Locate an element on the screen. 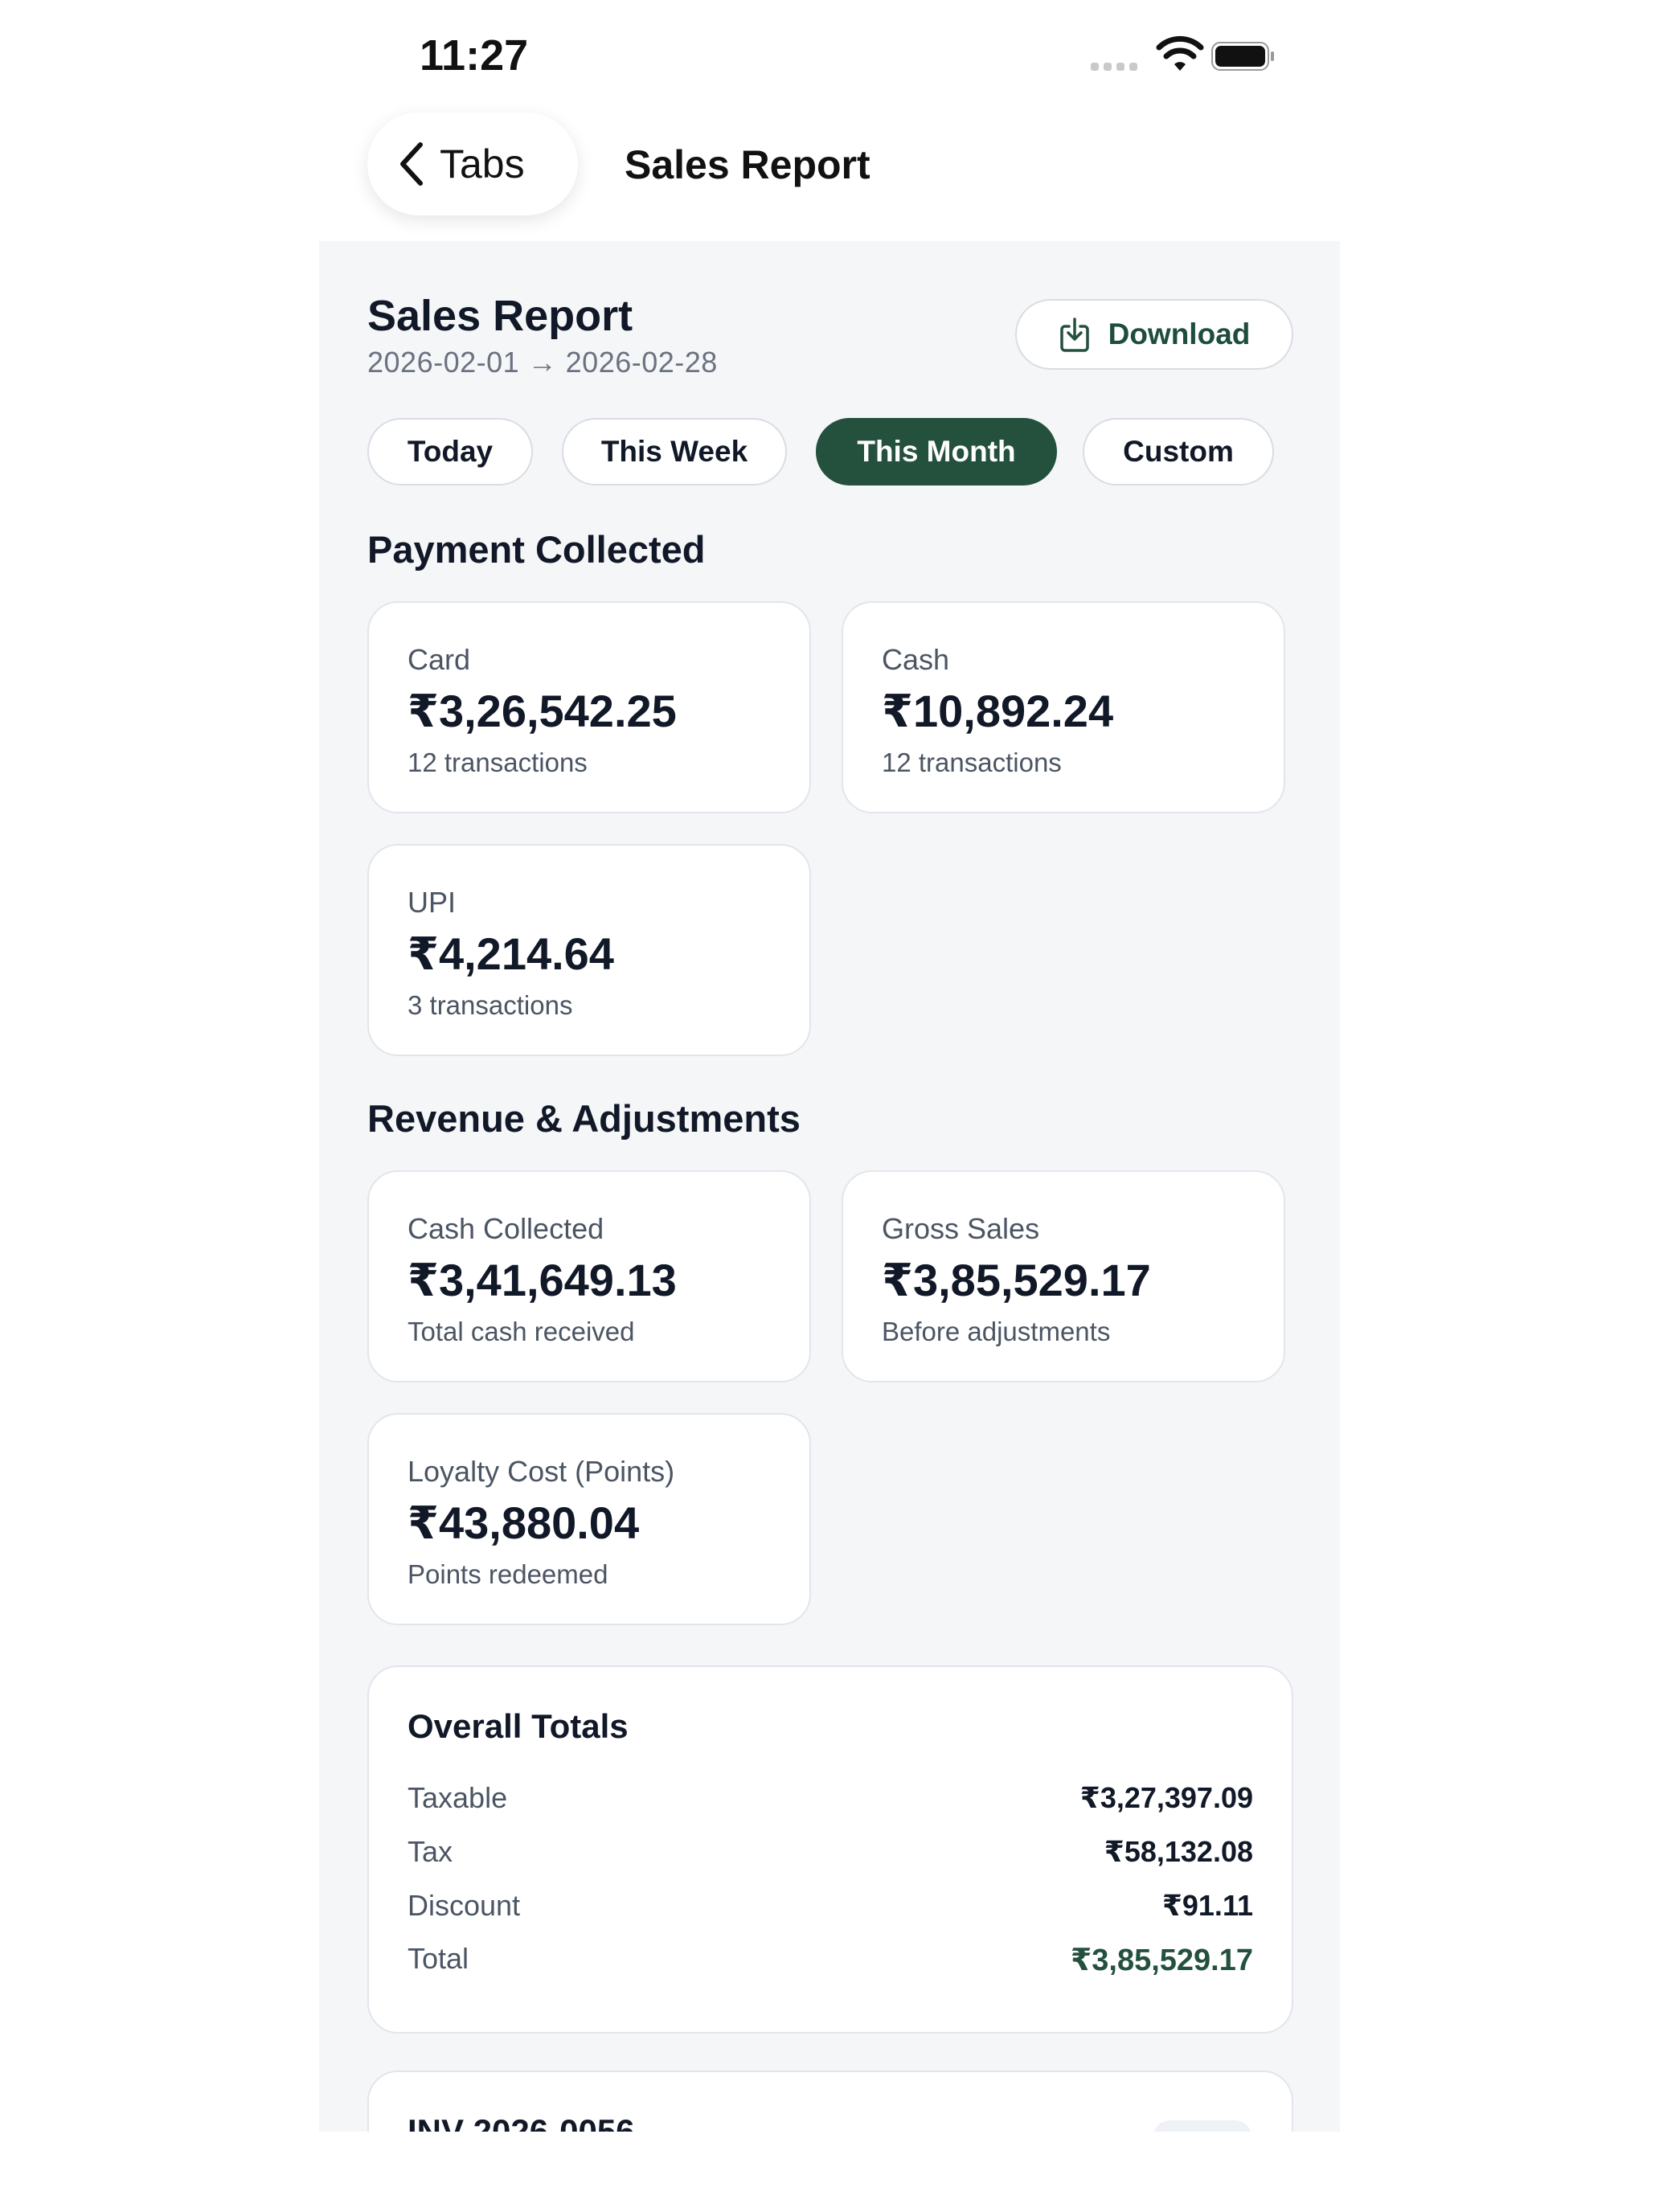 This screenshot has height=2212, width=1659. cellular-signal-icon is located at coordinates (1114, 67).